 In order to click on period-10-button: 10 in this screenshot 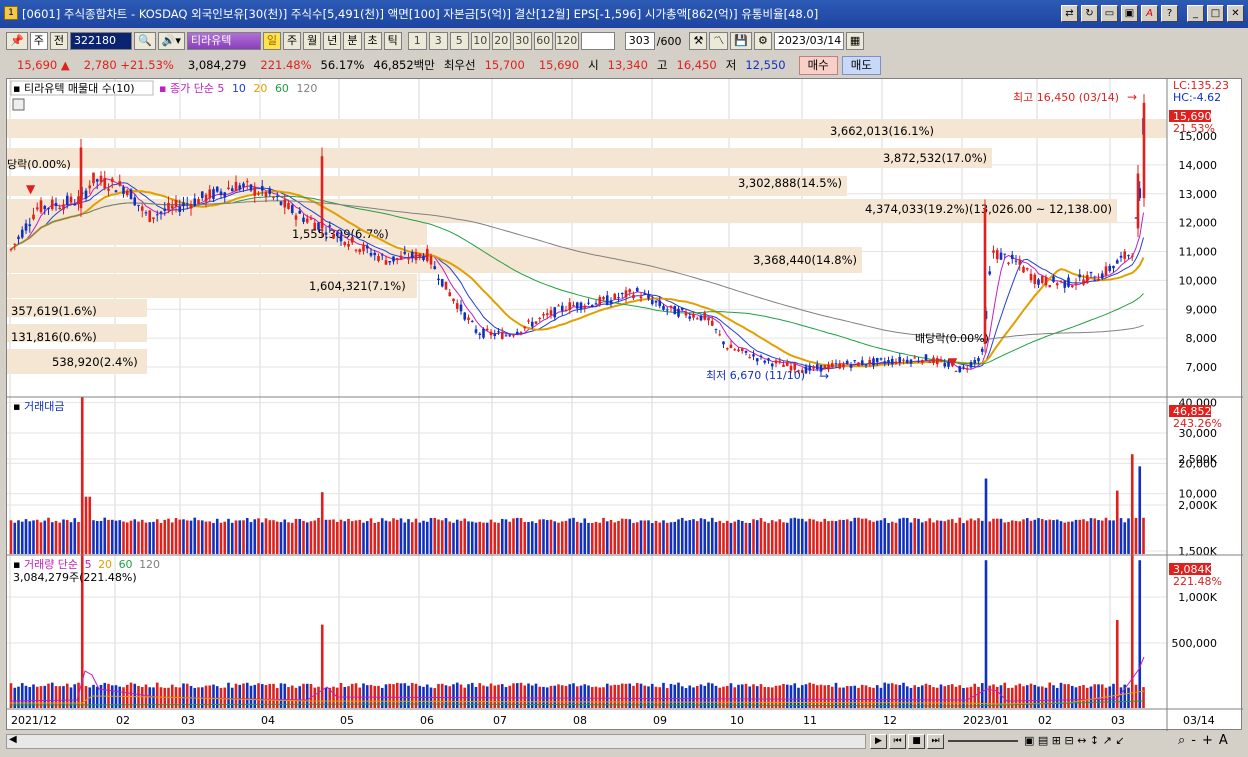, I will do `click(480, 41)`.